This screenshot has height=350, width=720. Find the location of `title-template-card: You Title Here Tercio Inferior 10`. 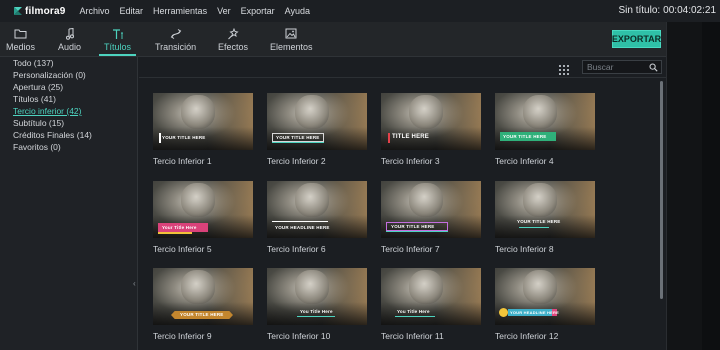

title-template-card: You Title Here Tercio Inferior 10 is located at coordinates (317, 304).